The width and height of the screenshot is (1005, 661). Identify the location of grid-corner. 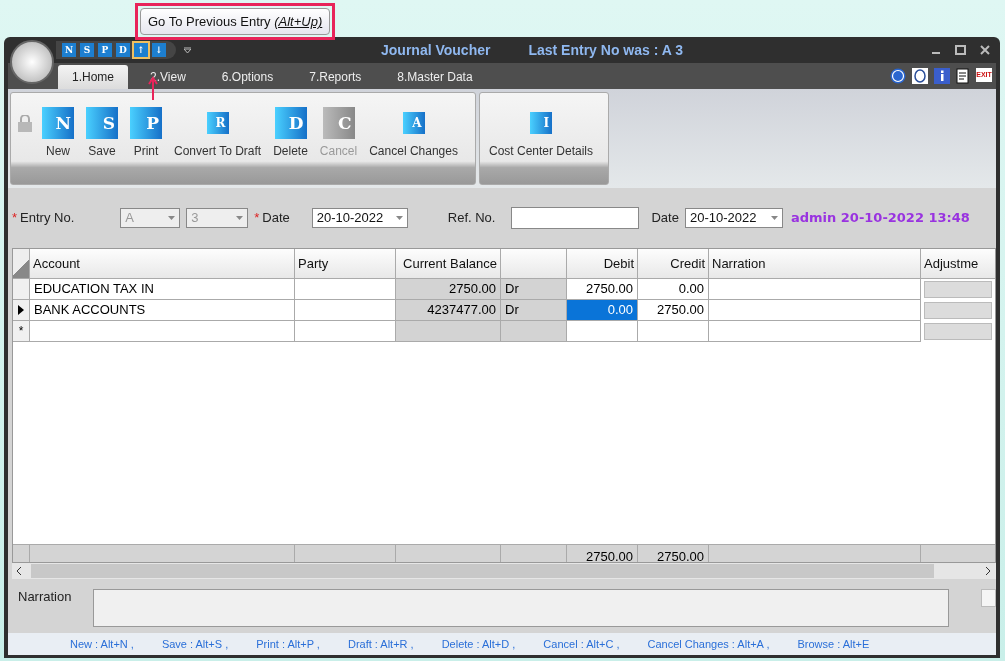
(21, 264).